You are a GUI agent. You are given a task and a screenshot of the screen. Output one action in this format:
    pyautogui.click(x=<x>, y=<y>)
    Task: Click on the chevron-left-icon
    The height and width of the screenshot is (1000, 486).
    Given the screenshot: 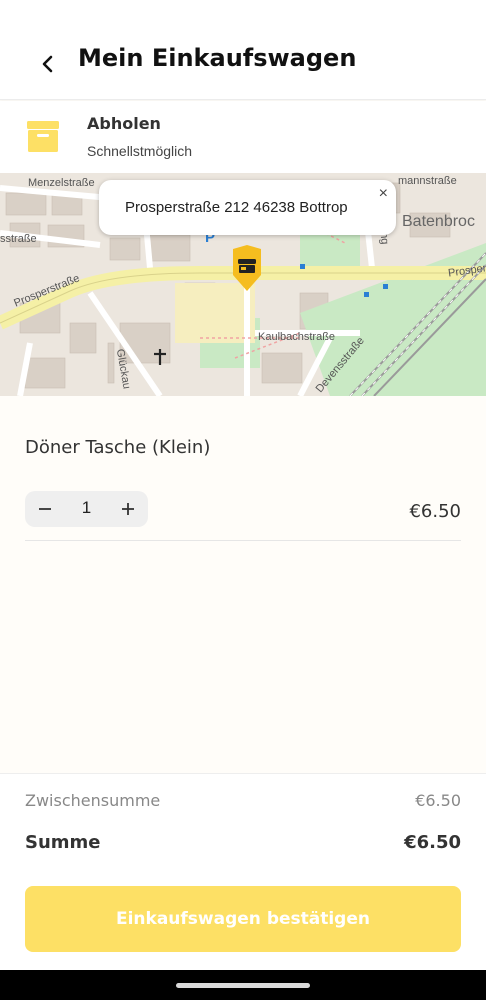 What is the action you would take?
    pyautogui.click(x=47, y=64)
    